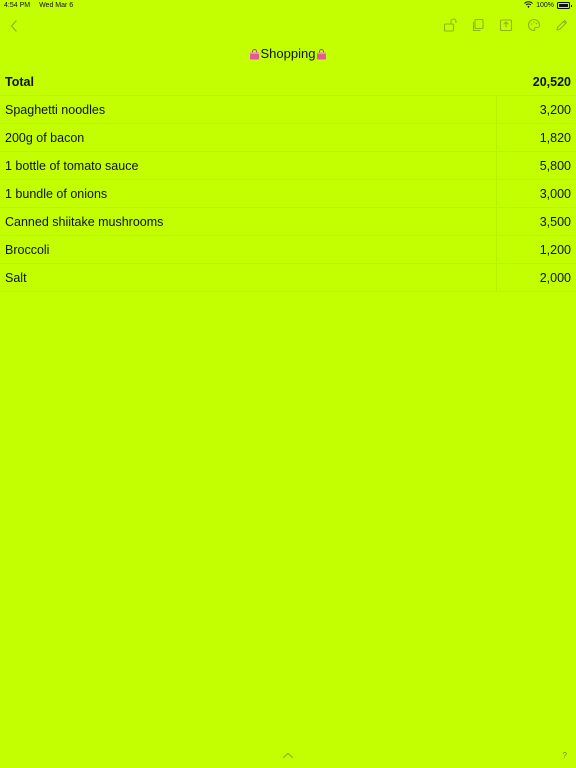 The image size is (576, 768). Describe the element at coordinates (551, 82) in the screenshot. I see `total-amount: 20,520` at that location.